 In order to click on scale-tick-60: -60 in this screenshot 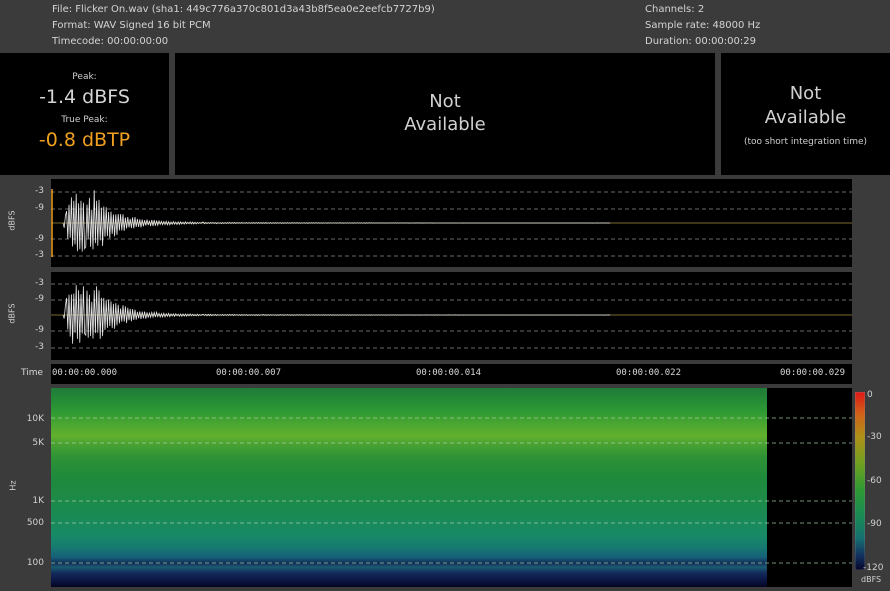, I will do `click(874, 481)`.